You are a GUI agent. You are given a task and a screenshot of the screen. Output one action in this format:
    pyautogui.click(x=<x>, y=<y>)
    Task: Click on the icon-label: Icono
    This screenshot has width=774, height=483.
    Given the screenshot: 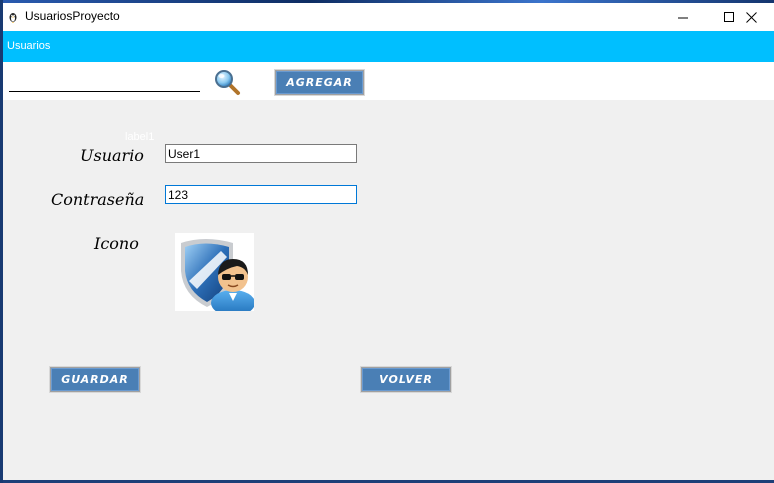 What is the action you would take?
    pyautogui.click(x=116, y=243)
    